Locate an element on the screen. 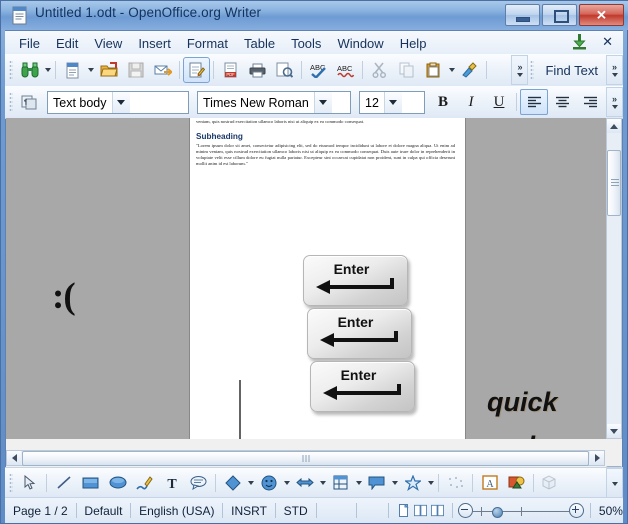 The width and height of the screenshot is (628, 524). paragraph-style-combo: Text body is located at coordinates (118, 102).